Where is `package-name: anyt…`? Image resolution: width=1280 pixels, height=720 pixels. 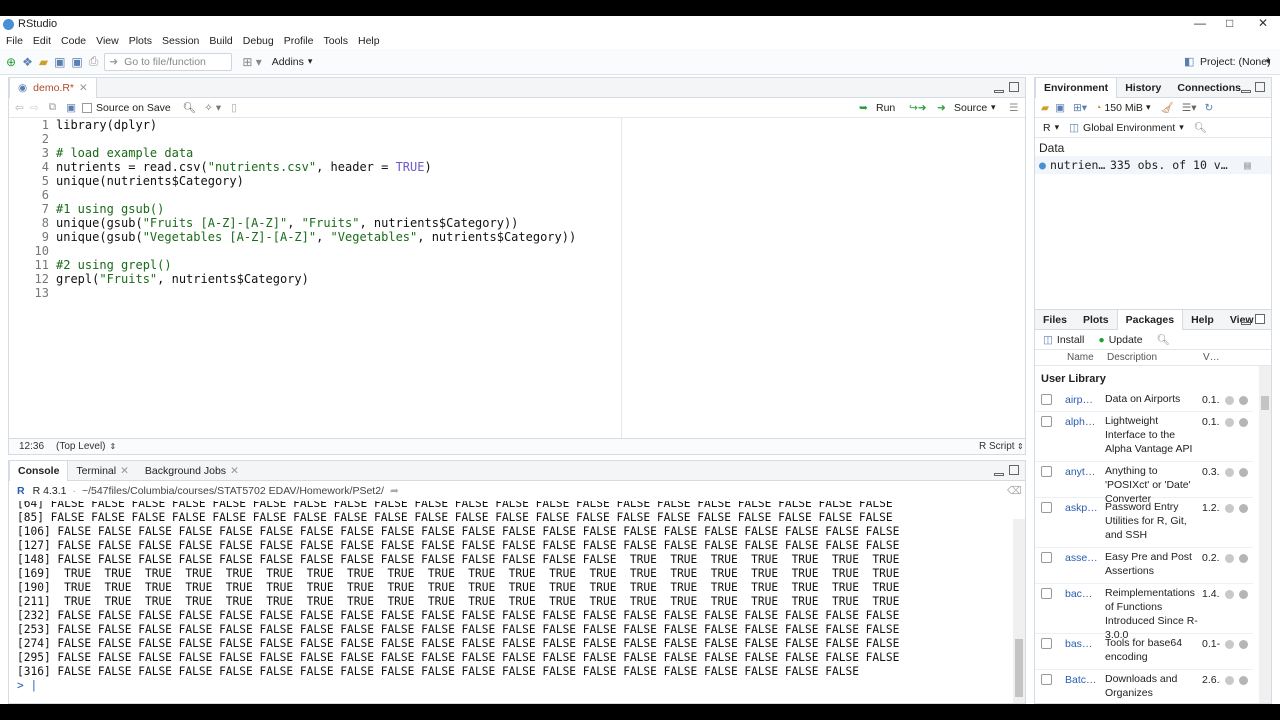
package-name: anyt… is located at coordinates (1082, 472).